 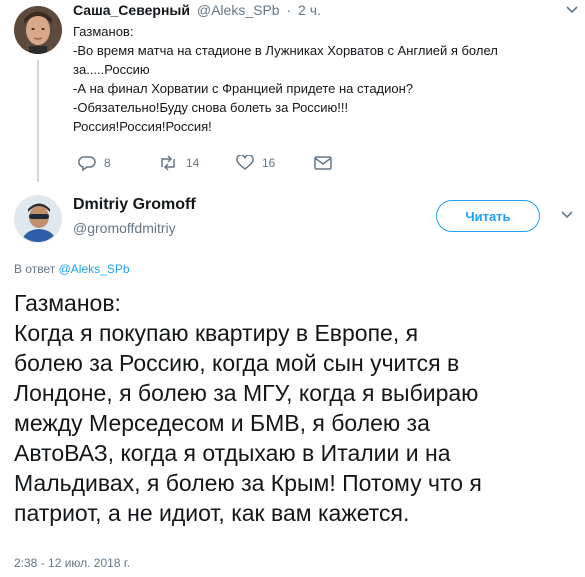 What do you see at coordinates (87, 163) in the screenshot?
I see `reply-icon` at bounding box center [87, 163].